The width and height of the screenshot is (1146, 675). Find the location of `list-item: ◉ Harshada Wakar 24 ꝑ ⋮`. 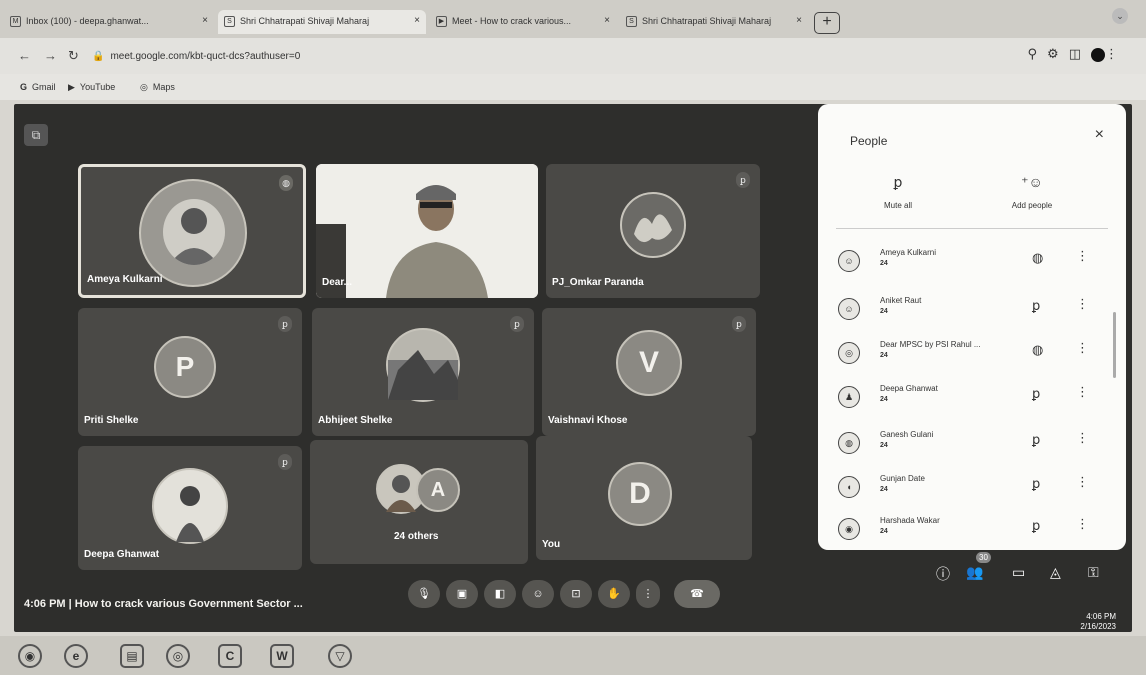

list-item: ◉ Harshada Wakar 24 ꝑ ⋮ is located at coordinates (972, 532).